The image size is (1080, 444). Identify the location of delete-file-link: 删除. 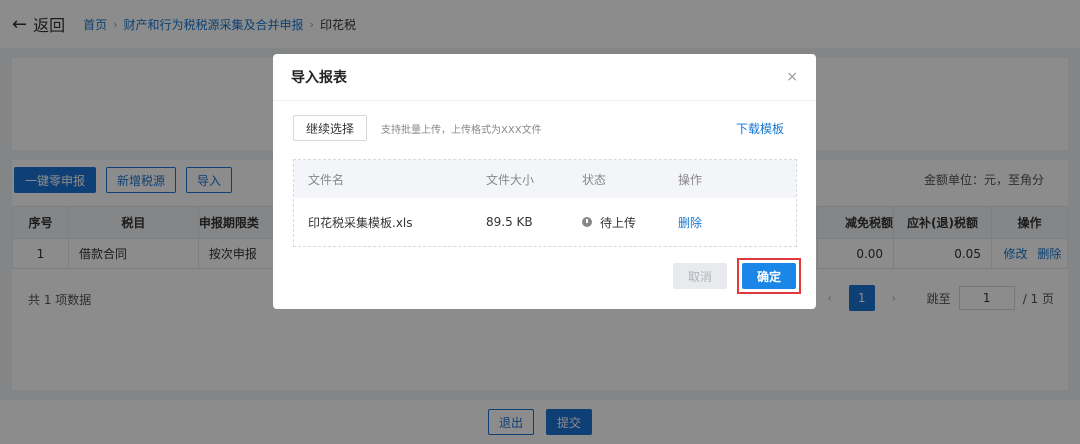
(690, 223).